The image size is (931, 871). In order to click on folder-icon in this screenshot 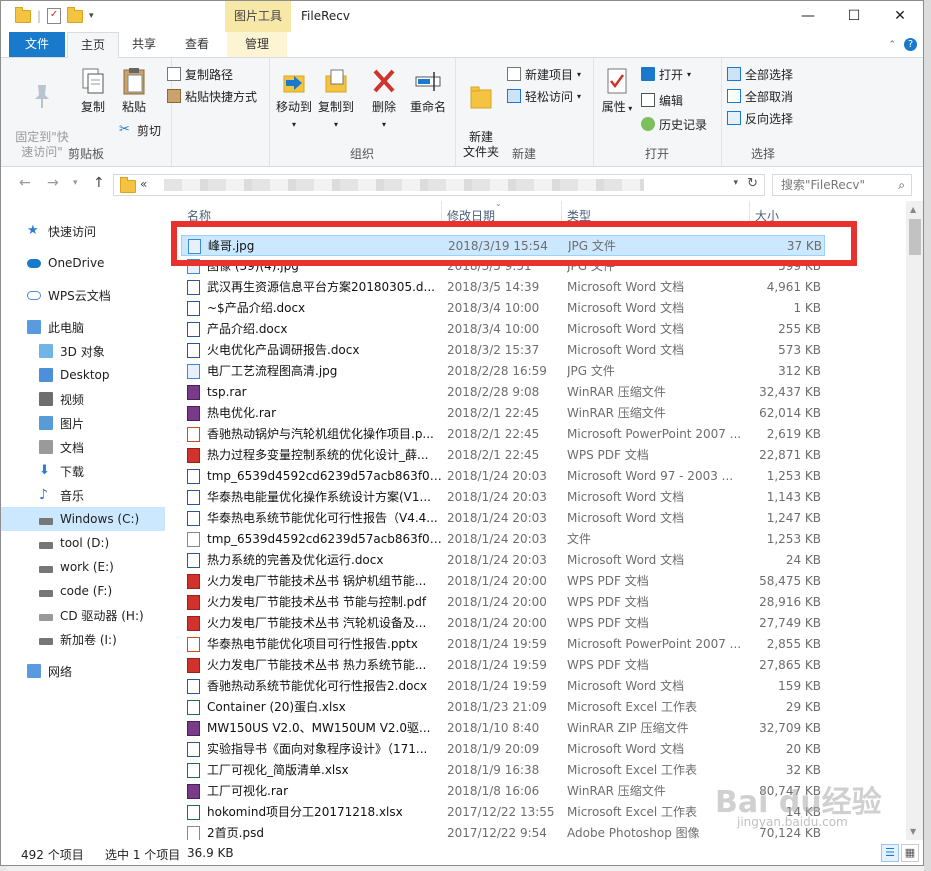, I will do `click(23, 14)`.